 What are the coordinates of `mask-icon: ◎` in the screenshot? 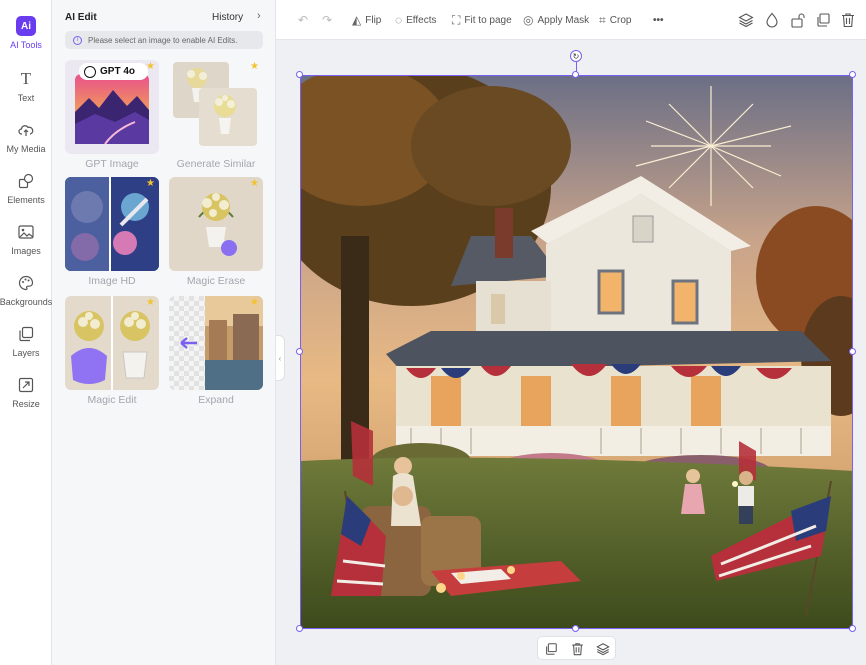 It's located at (528, 20).